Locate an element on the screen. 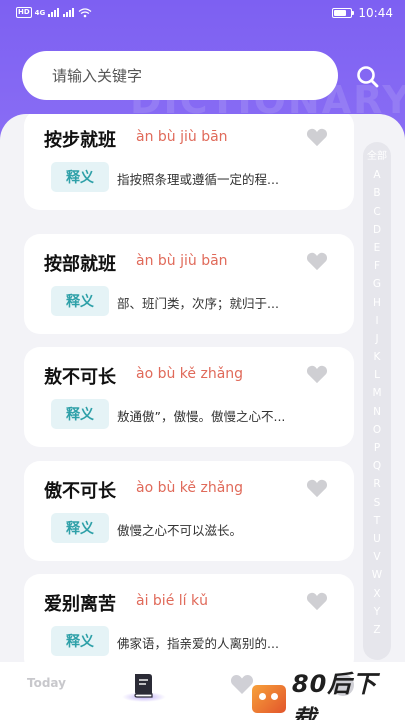 This screenshot has width=405, height=720. index-letter: P is located at coordinates (377, 448).